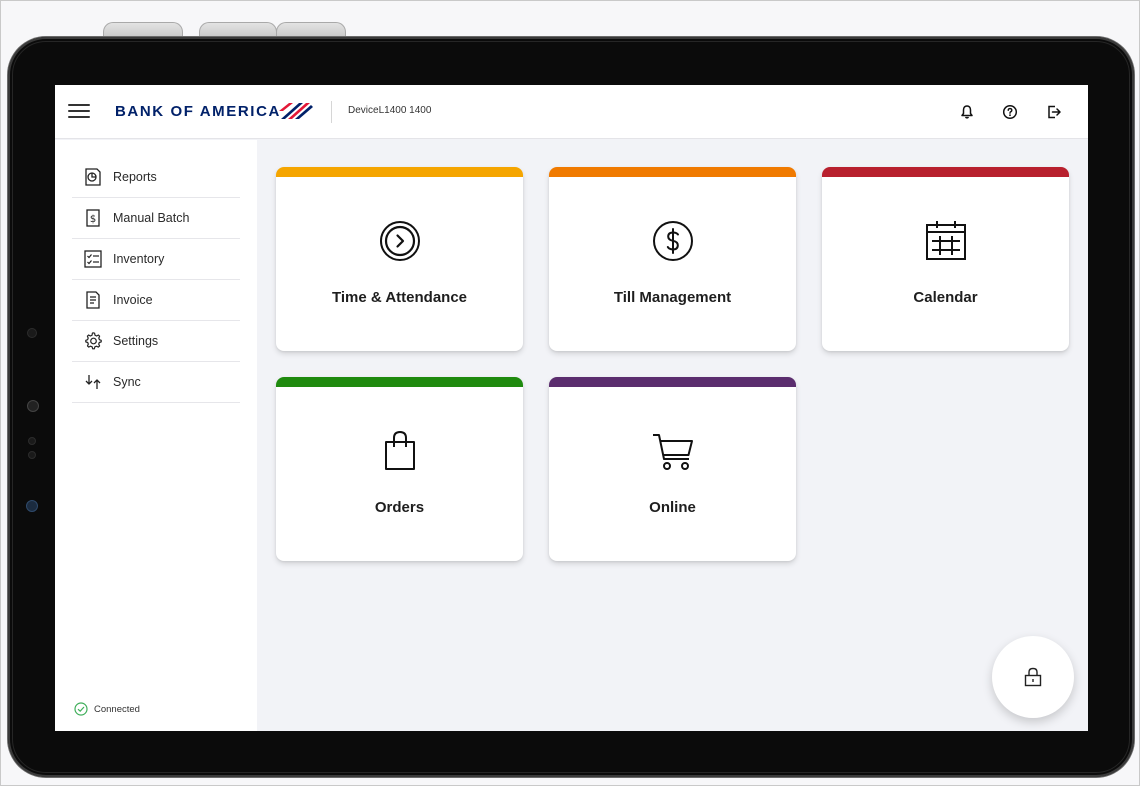 The height and width of the screenshot is (786, 1140). I want to click on menu-icon, so click(79, 111).